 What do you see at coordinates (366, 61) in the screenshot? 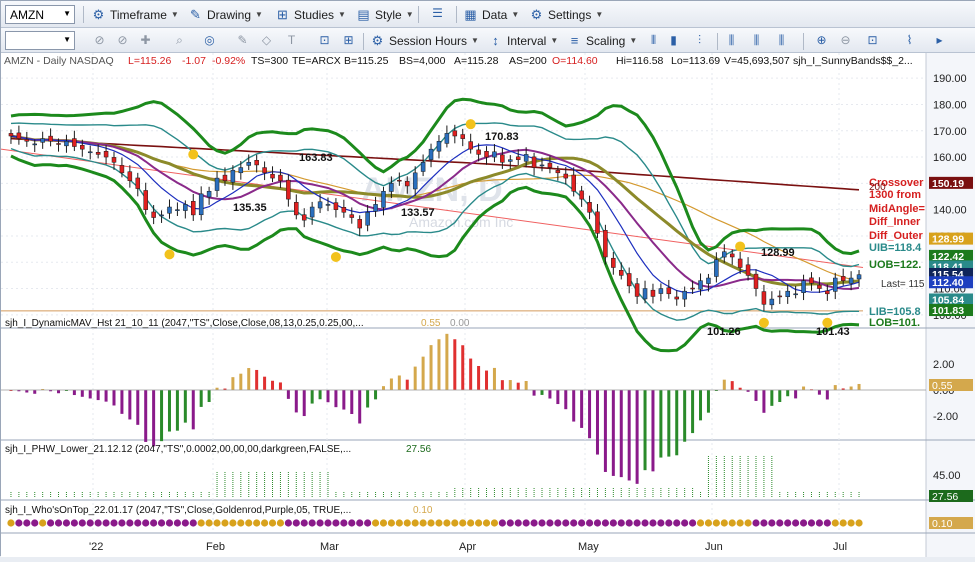
I see `bid-price: B=115.25` at bounding box center [366, 61].